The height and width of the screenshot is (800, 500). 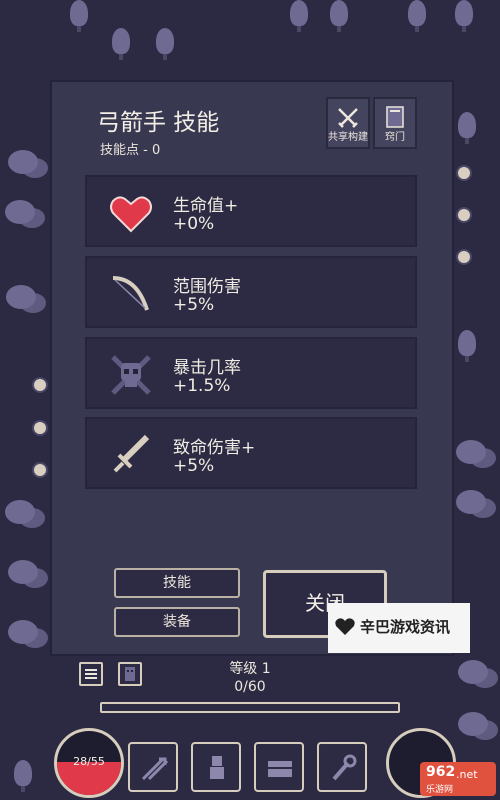 I want to click on level-display: 等级 1 0/60, so click(x=250, y=678).